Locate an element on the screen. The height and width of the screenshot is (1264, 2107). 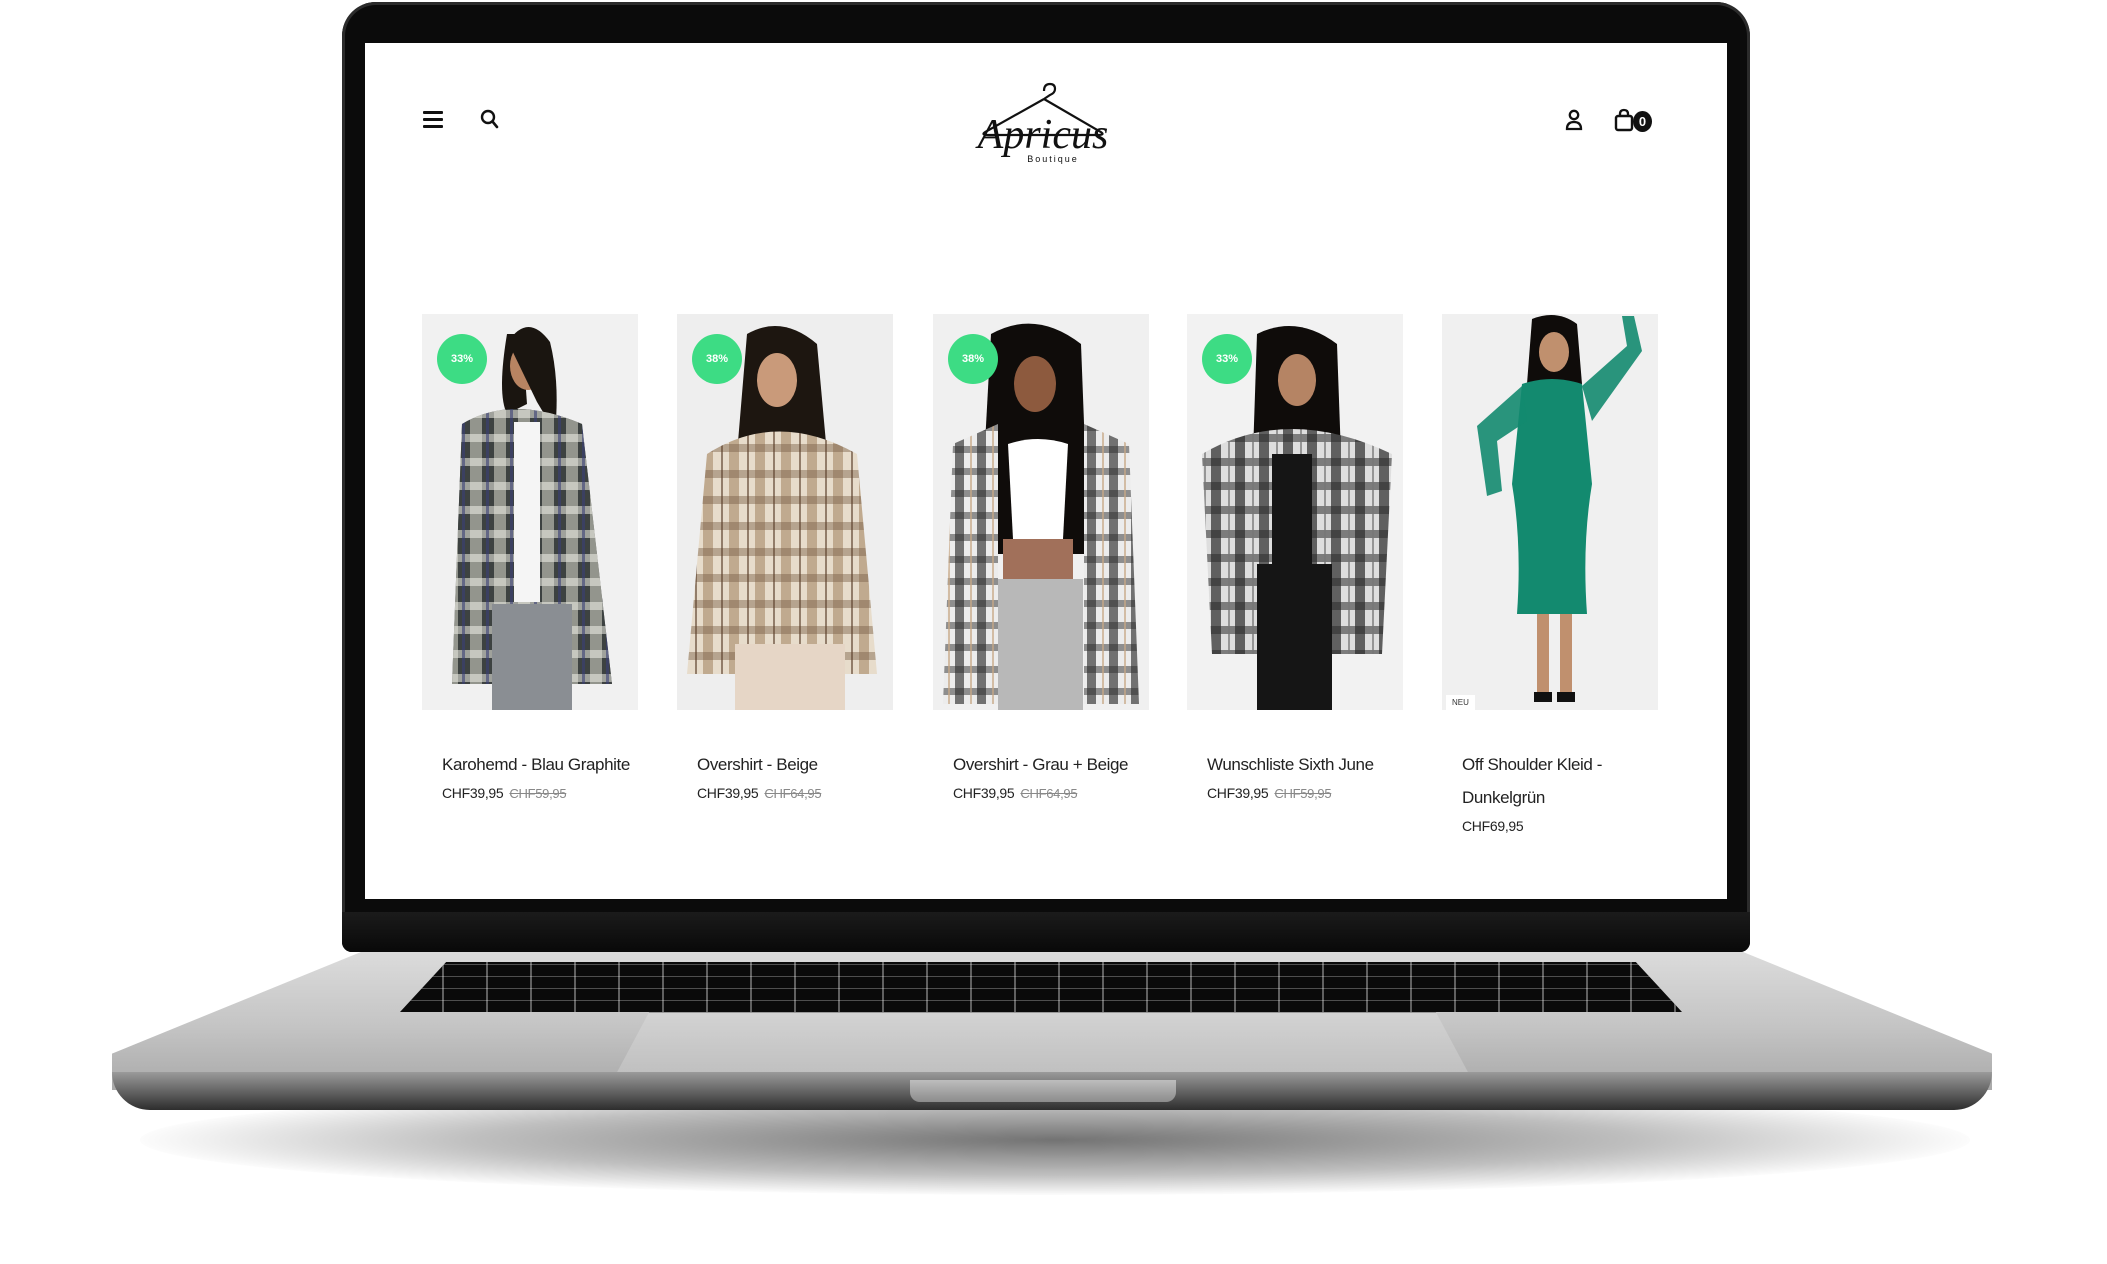
user-icon is located at coordinates (1574, 120).